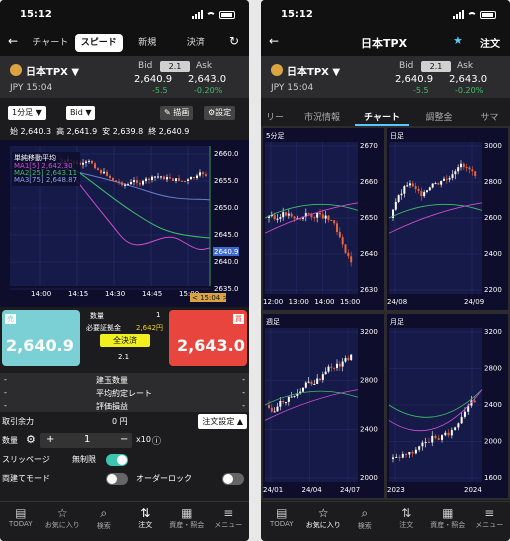  Describe the element at coordinates (156, 440) in the screenshot. I see `help-icon: ⓘ` at that location.